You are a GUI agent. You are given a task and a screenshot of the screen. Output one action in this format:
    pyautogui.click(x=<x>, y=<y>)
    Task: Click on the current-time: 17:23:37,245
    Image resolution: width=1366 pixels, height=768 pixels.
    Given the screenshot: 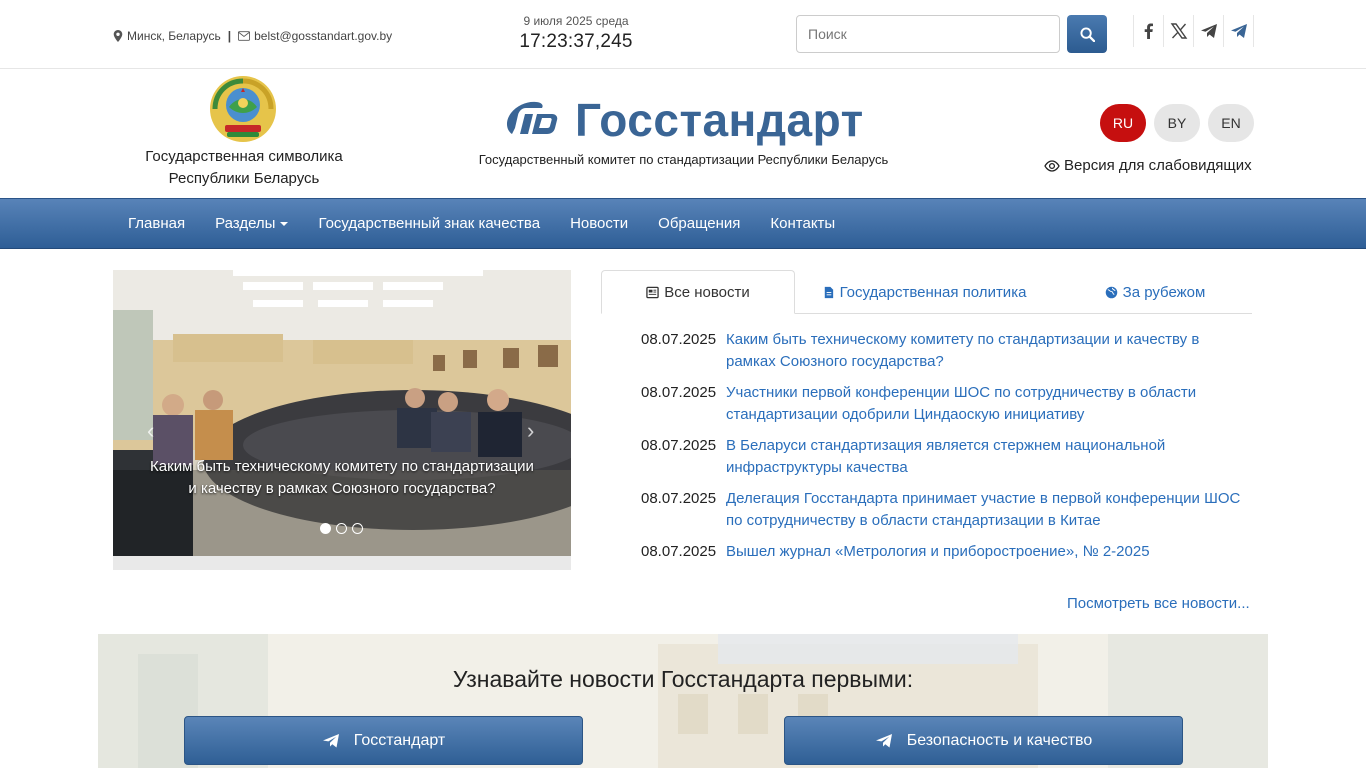 What is the action you would take?
    pyautogui.click(x=576, y=41)
    